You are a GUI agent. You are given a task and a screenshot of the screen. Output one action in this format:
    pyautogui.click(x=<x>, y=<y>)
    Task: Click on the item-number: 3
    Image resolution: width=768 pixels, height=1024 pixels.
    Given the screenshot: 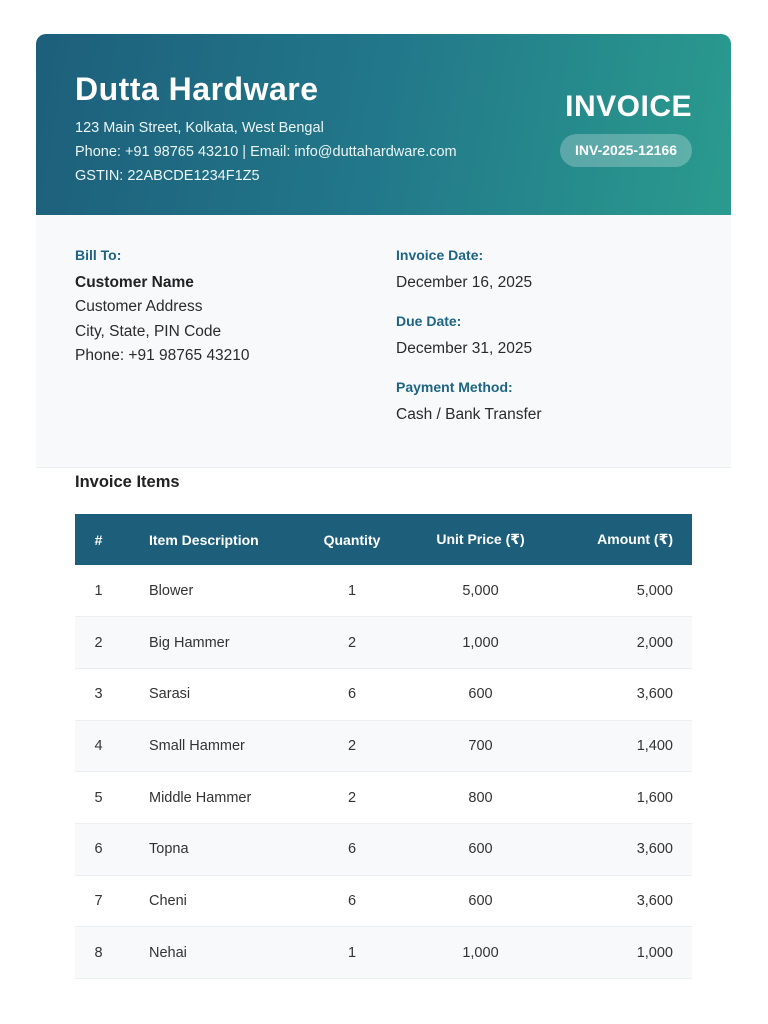 What is the action you would take?
    pyautogui.click(x=98, y=694)
    